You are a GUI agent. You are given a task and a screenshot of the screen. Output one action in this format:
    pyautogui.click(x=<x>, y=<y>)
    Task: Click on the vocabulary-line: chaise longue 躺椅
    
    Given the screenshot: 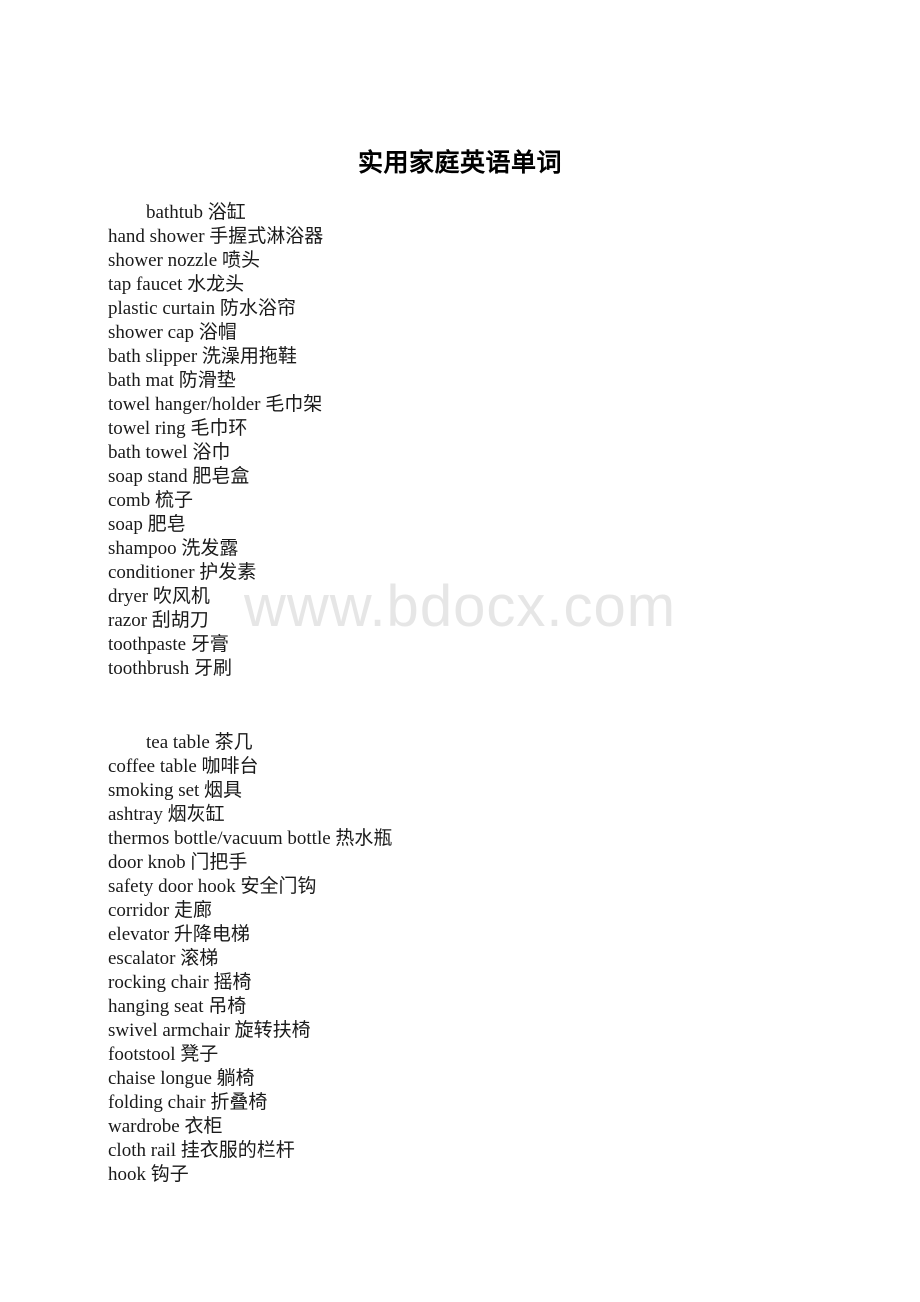 What is the action you would take?
    pyautogui.click(x=181, y=1078)
    